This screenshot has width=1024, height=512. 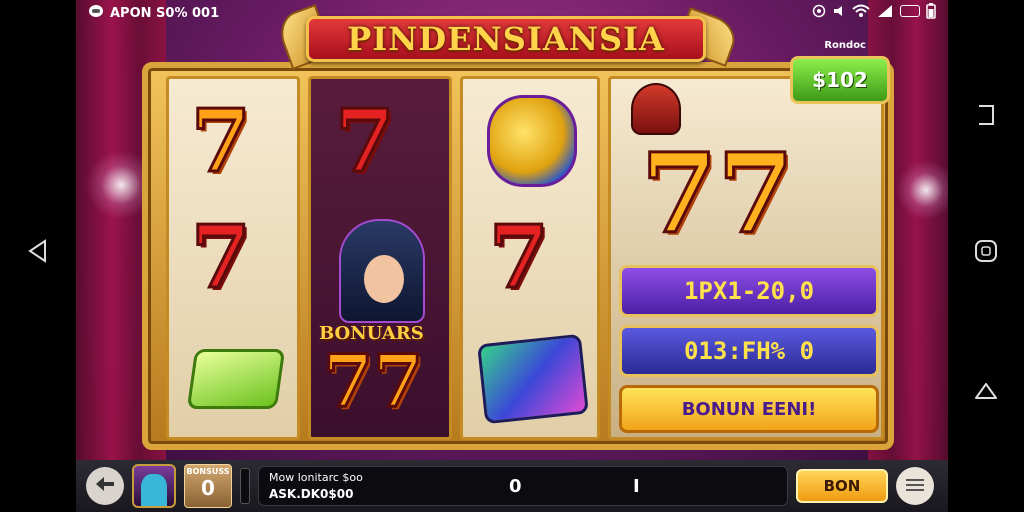 I want to click on balance-caption: Rondoc, so click(x=845, y=45).